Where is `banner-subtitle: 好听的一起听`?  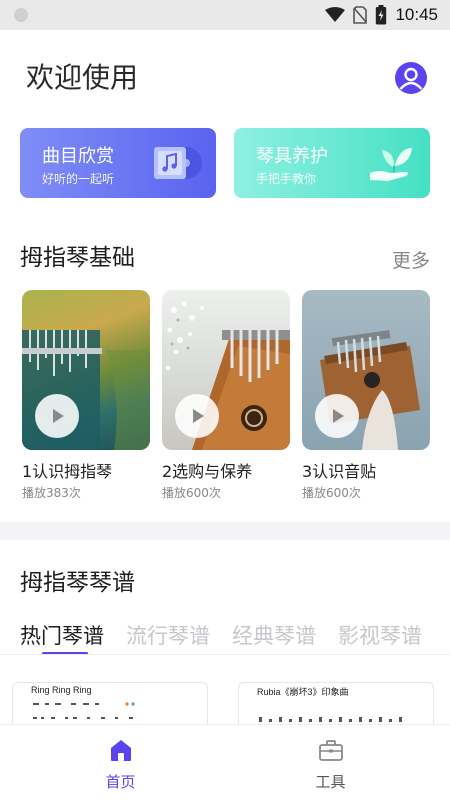 banner-subtitle: 好听的一起听 is located at coordinates (78, 179).